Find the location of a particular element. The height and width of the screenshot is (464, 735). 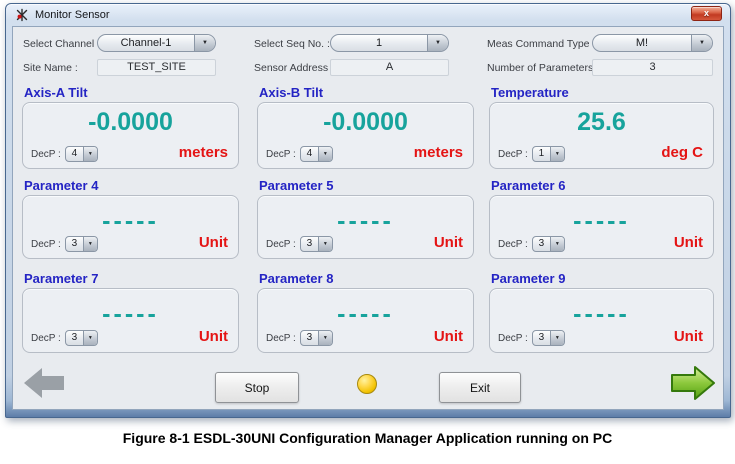

panel-parameter-7: Parameter 7 ----- DecP : 3 ▼ Unit is located at coordinates (130, 312).